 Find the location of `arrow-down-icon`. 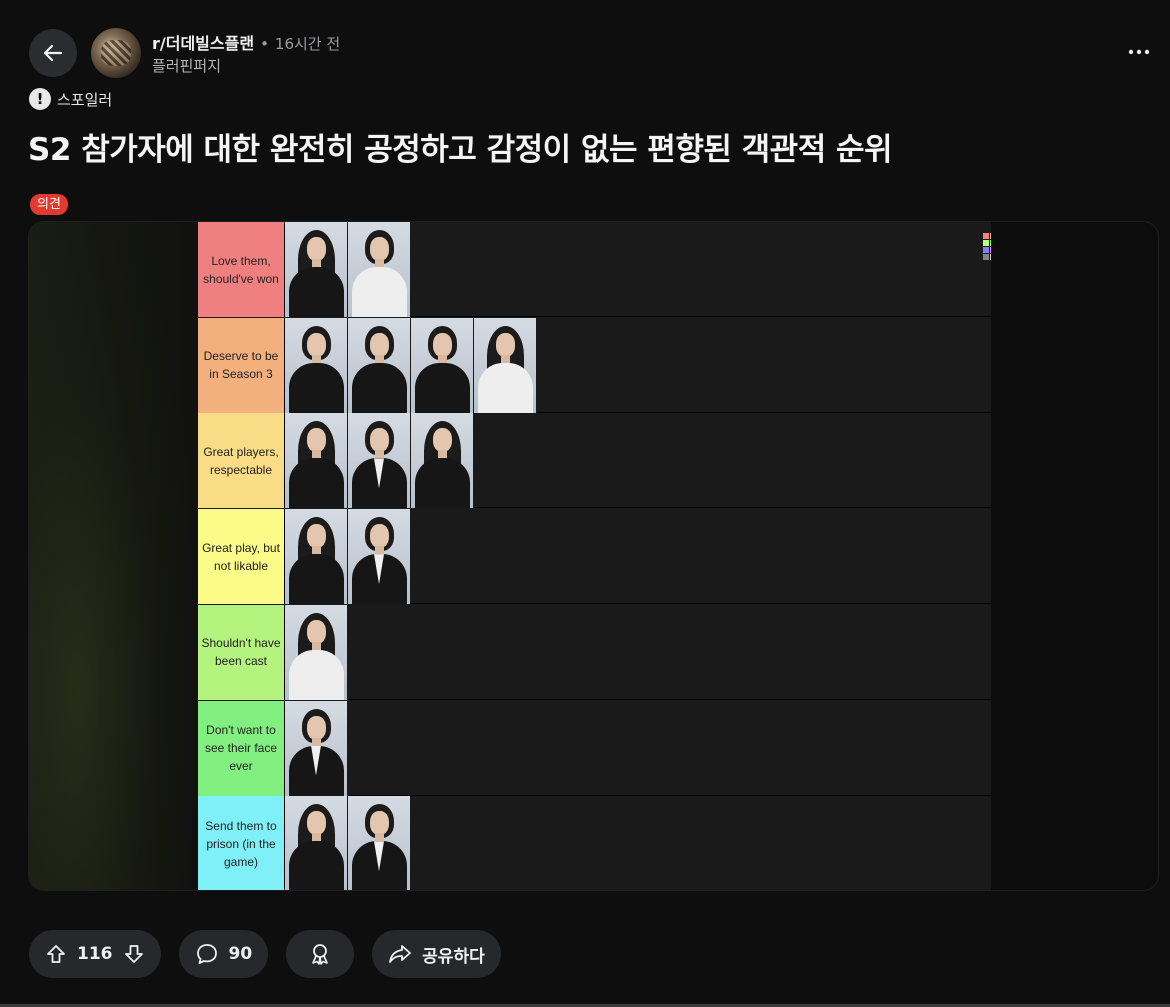

arrow-down-icon is located at coordinates (134, 954).